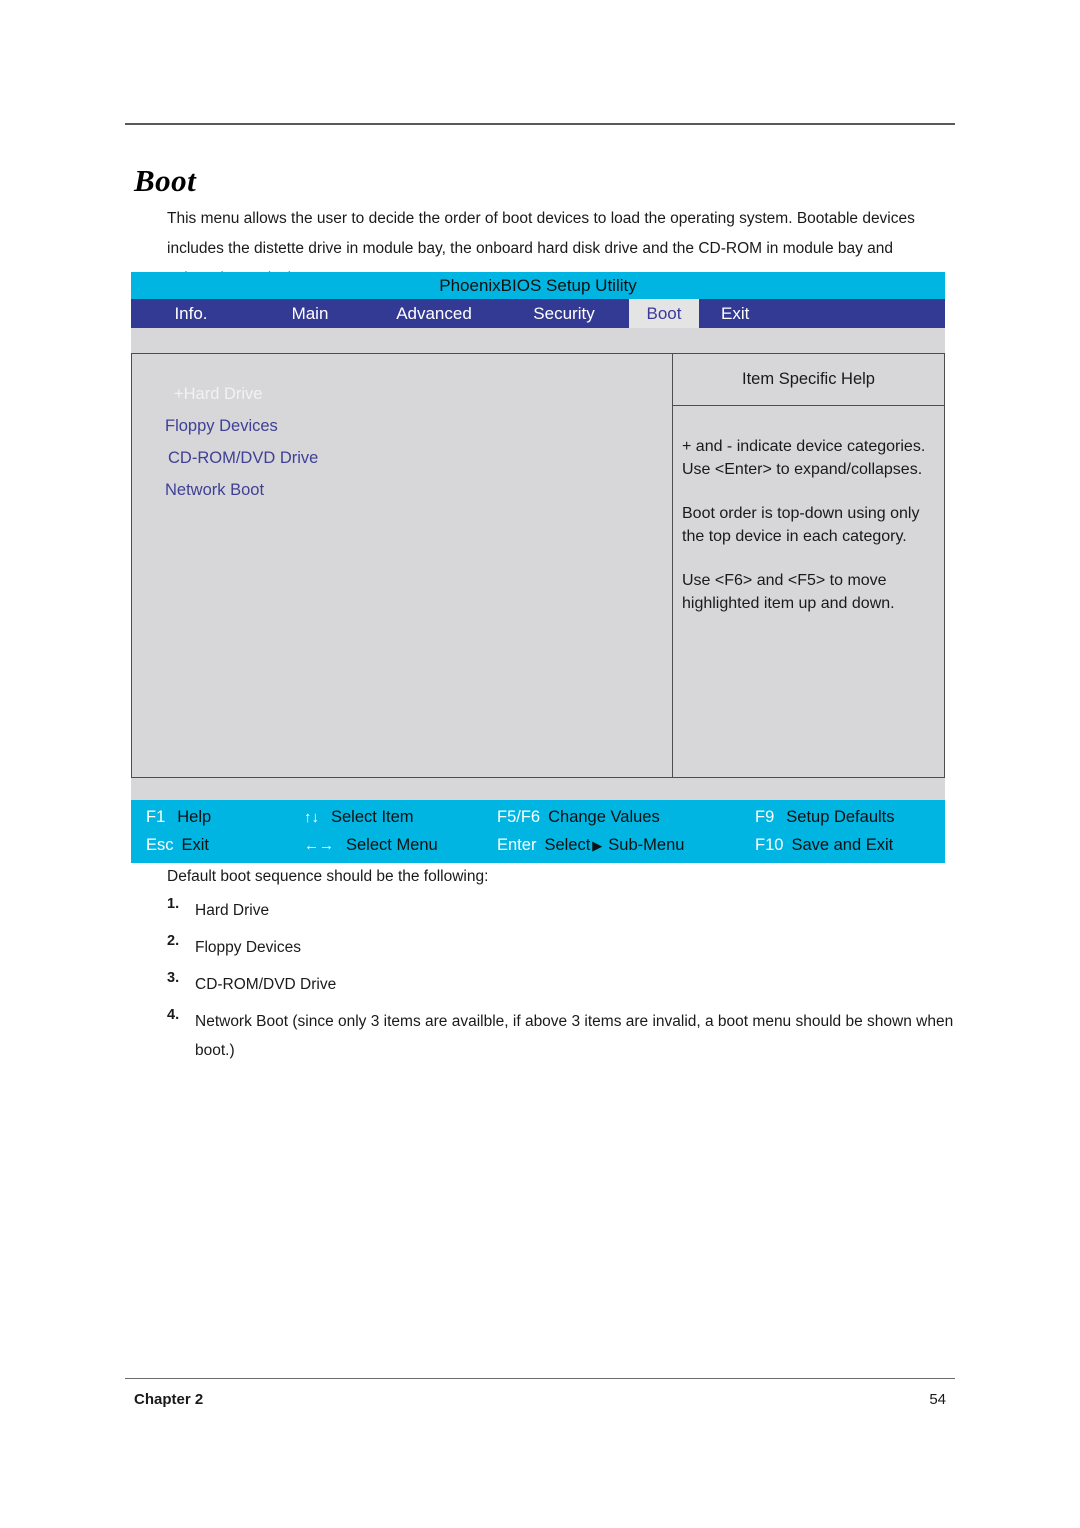 The image size is (1080, 1528). What do you see at coordinates (540, 1378) in the screenshot?
I see `page-bottom-rule` at bounding box center [540, 1378].